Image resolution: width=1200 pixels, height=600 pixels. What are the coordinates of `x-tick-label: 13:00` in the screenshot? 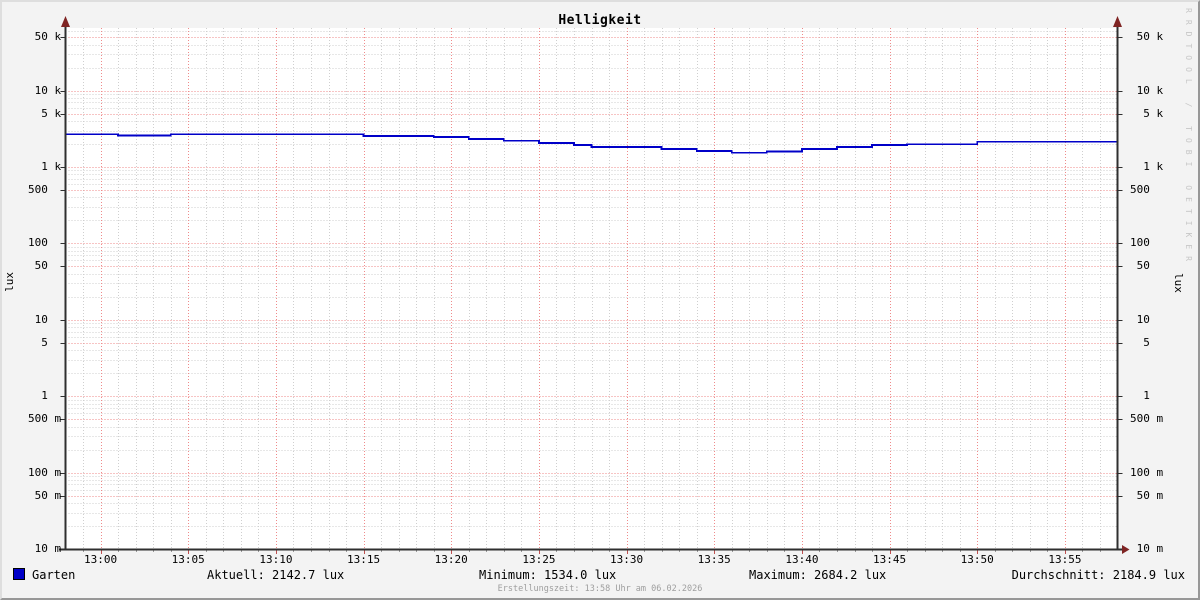 It's located at (101, 559).